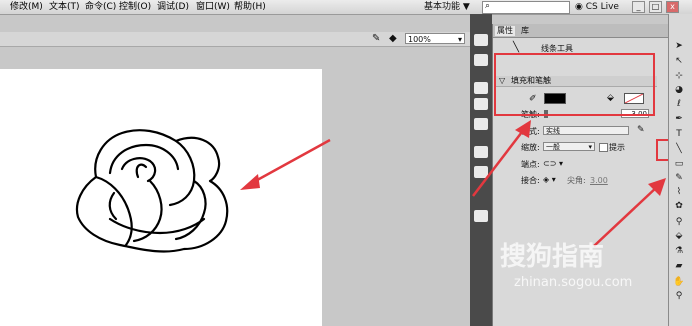 The image size is (692, 326). I want to click on zoom-select: 100% ▾, so click(435, 38).